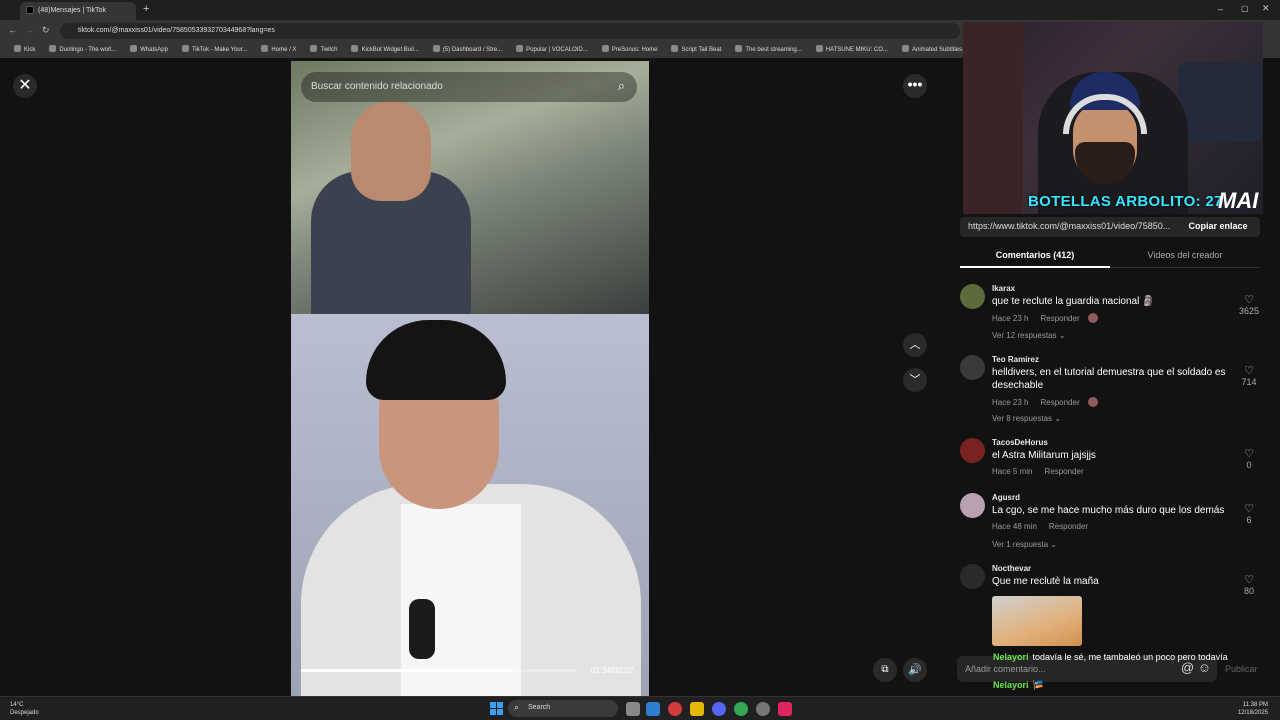 The height and width of the screenshot is (720, 1280). Describe the element at coordinates (377, 86) in the screenshot. I see `related-search-placeholder: Buscar contenido relacionado` at that location.